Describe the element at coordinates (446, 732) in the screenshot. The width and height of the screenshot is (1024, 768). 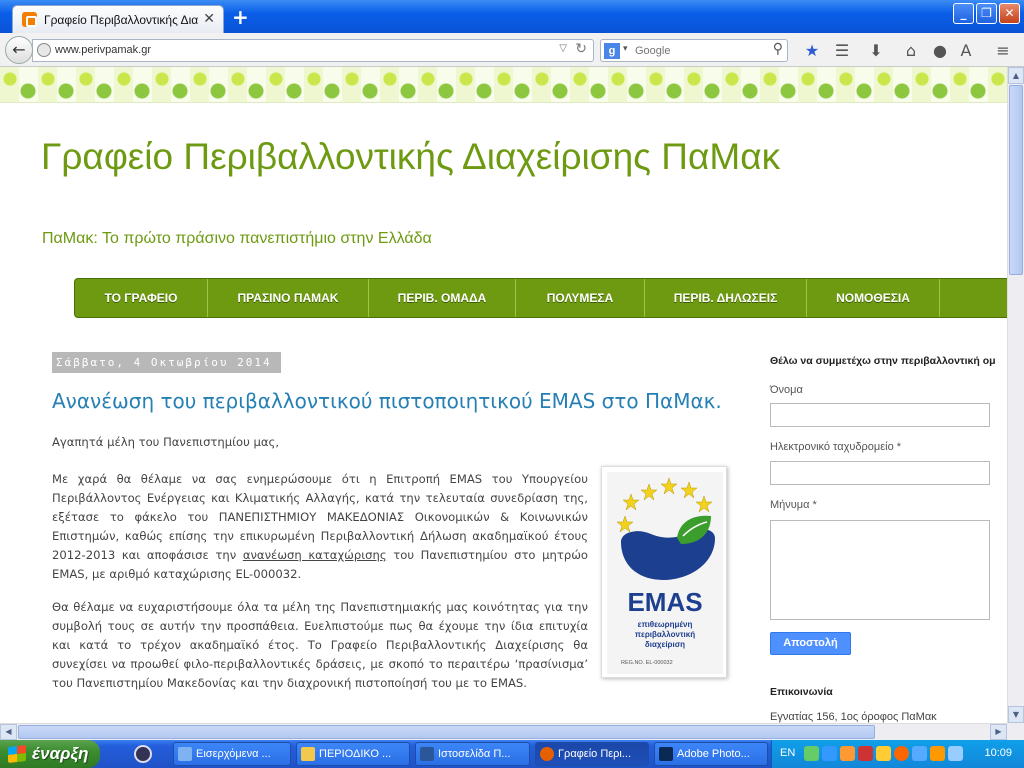
I see `horizontal-scroll-thumb` at that location.